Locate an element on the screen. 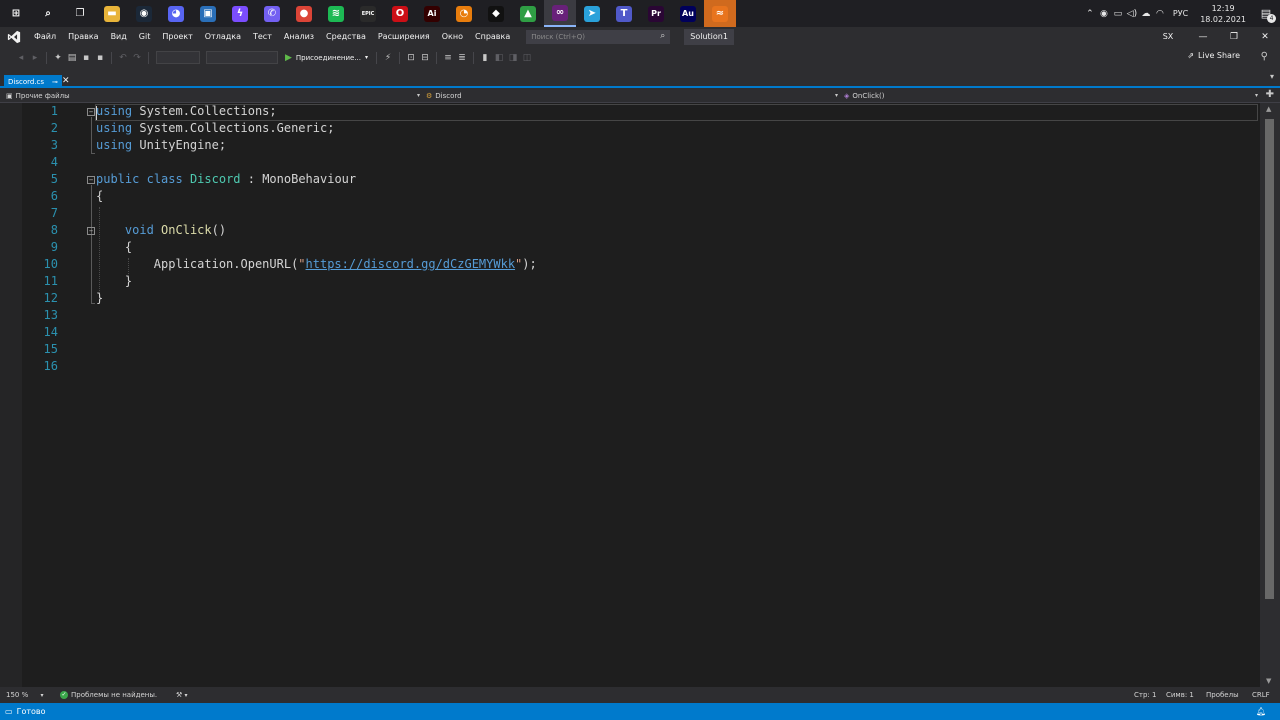 This screenshot has width=1280, height=720. taskbar-viber: ✆ is located at coordinates (272, 13).